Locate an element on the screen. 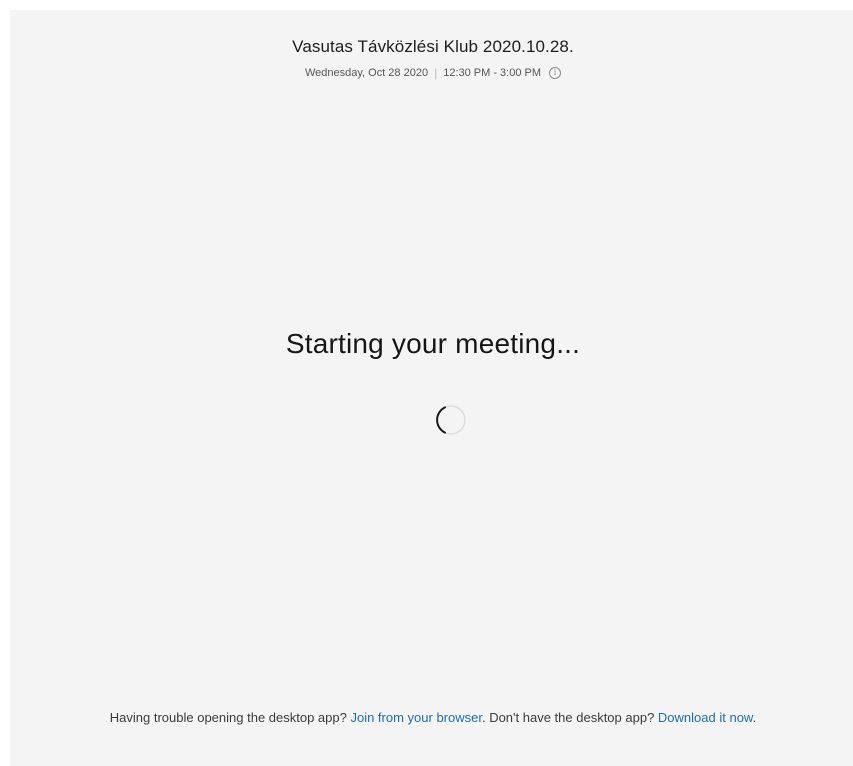 This screenshot has height=766, width=853. download-app-link: Download it now is located at coordinates (705, 717).